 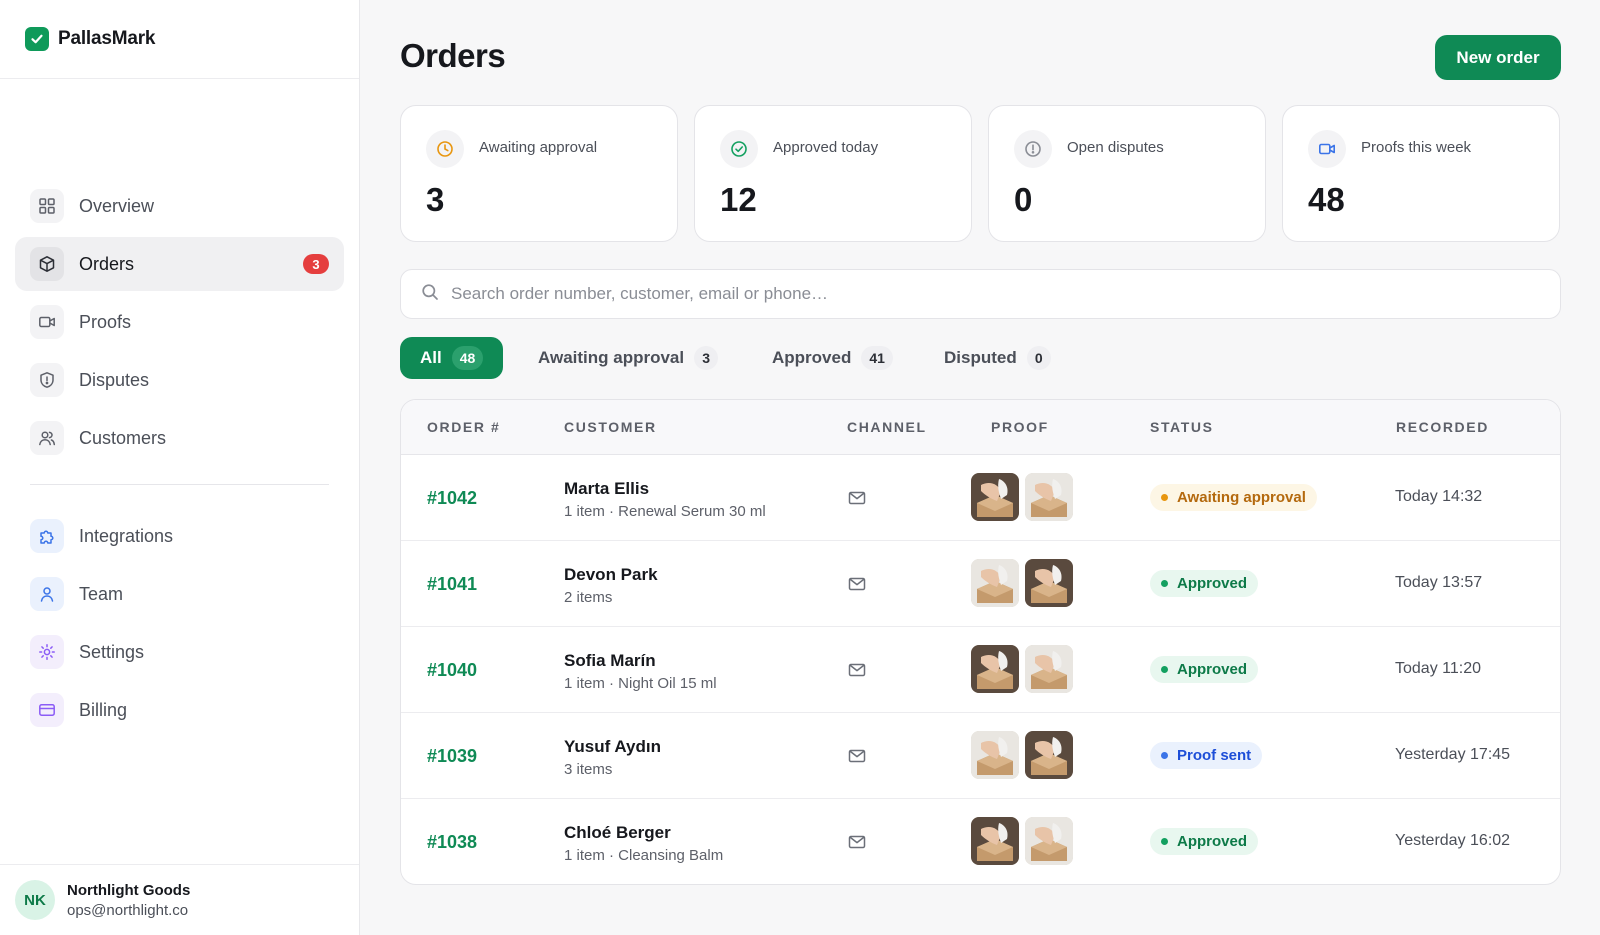 I want to click on stat-value: 48, so click(x=1326, y=199).